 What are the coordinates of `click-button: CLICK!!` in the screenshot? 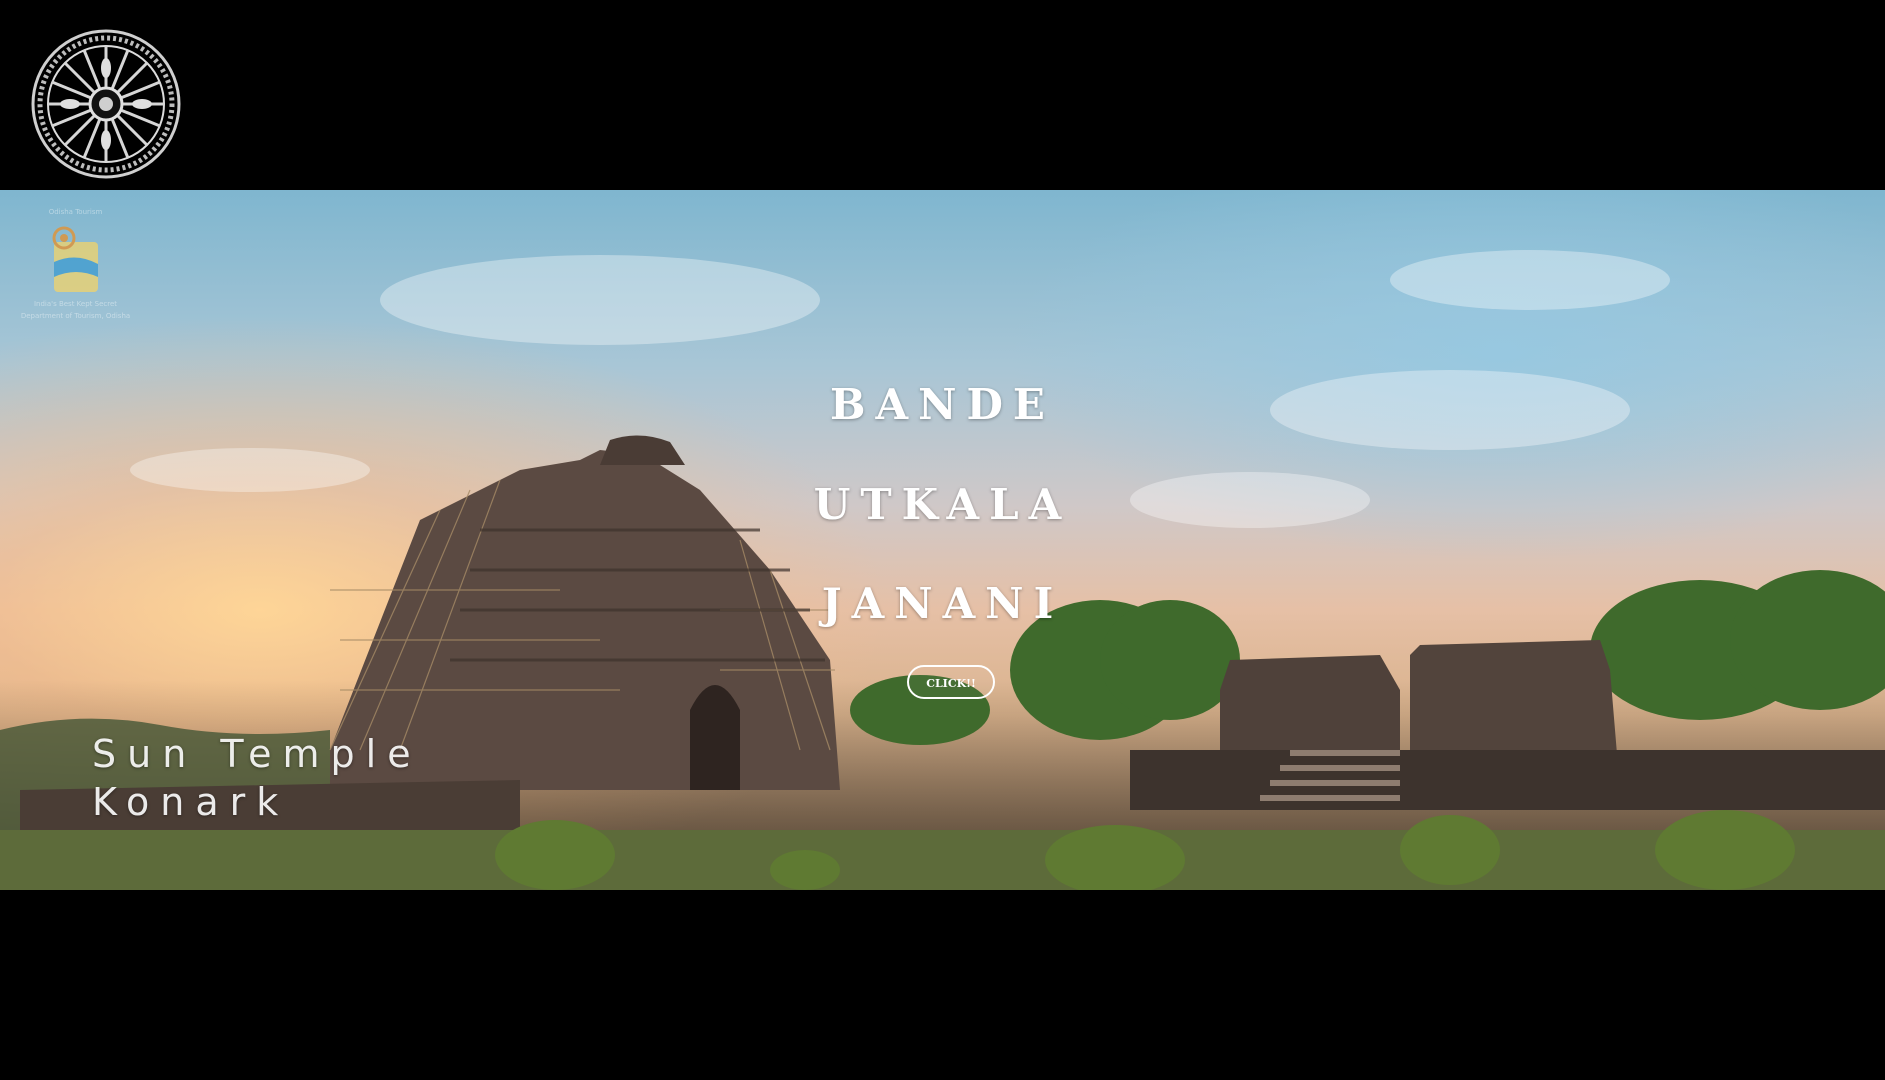 It's located at (951, 682).